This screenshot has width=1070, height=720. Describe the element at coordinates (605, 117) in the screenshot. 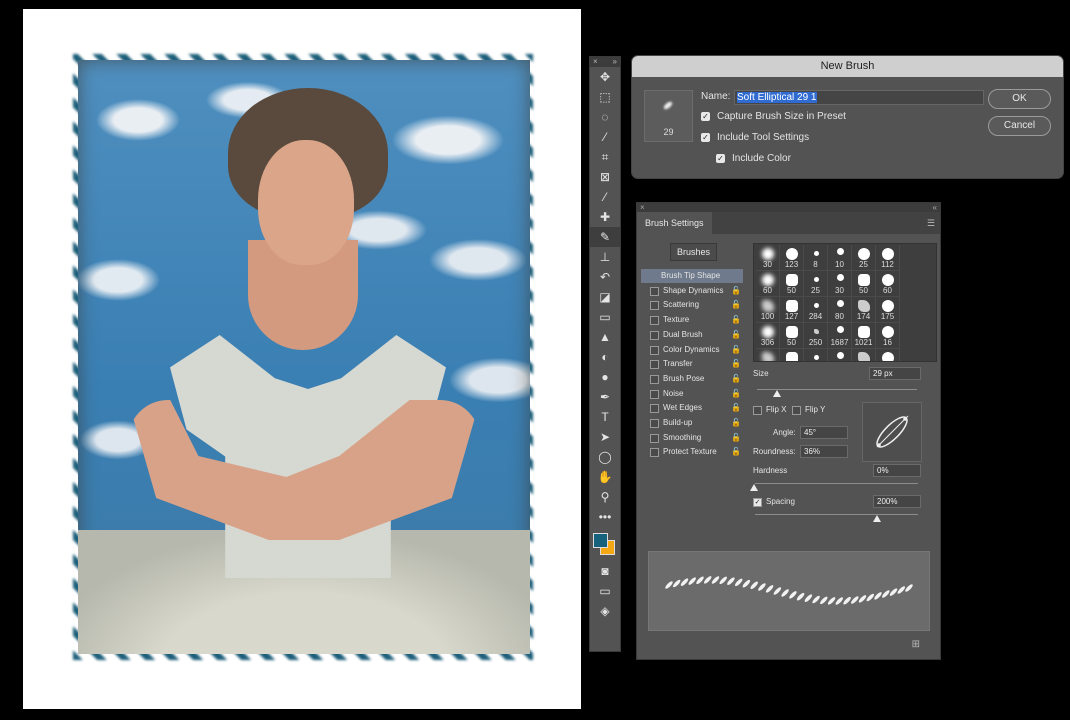

I see `lasso-icon: ◌` at that location.